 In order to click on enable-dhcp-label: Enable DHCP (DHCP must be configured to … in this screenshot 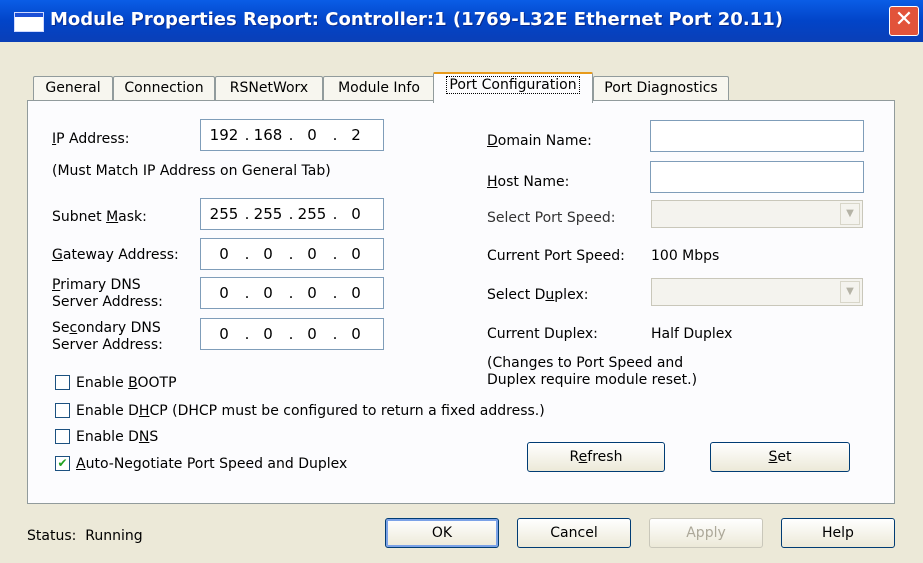, I will do `click(310, 411)`.